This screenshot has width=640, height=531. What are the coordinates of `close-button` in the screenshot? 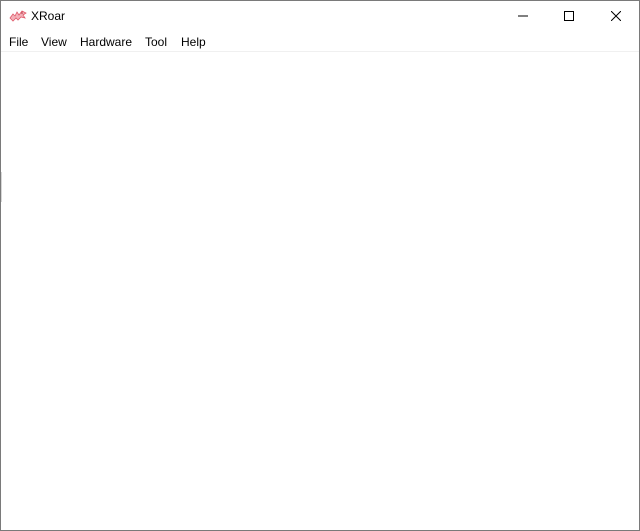 It's located at (616, 16).